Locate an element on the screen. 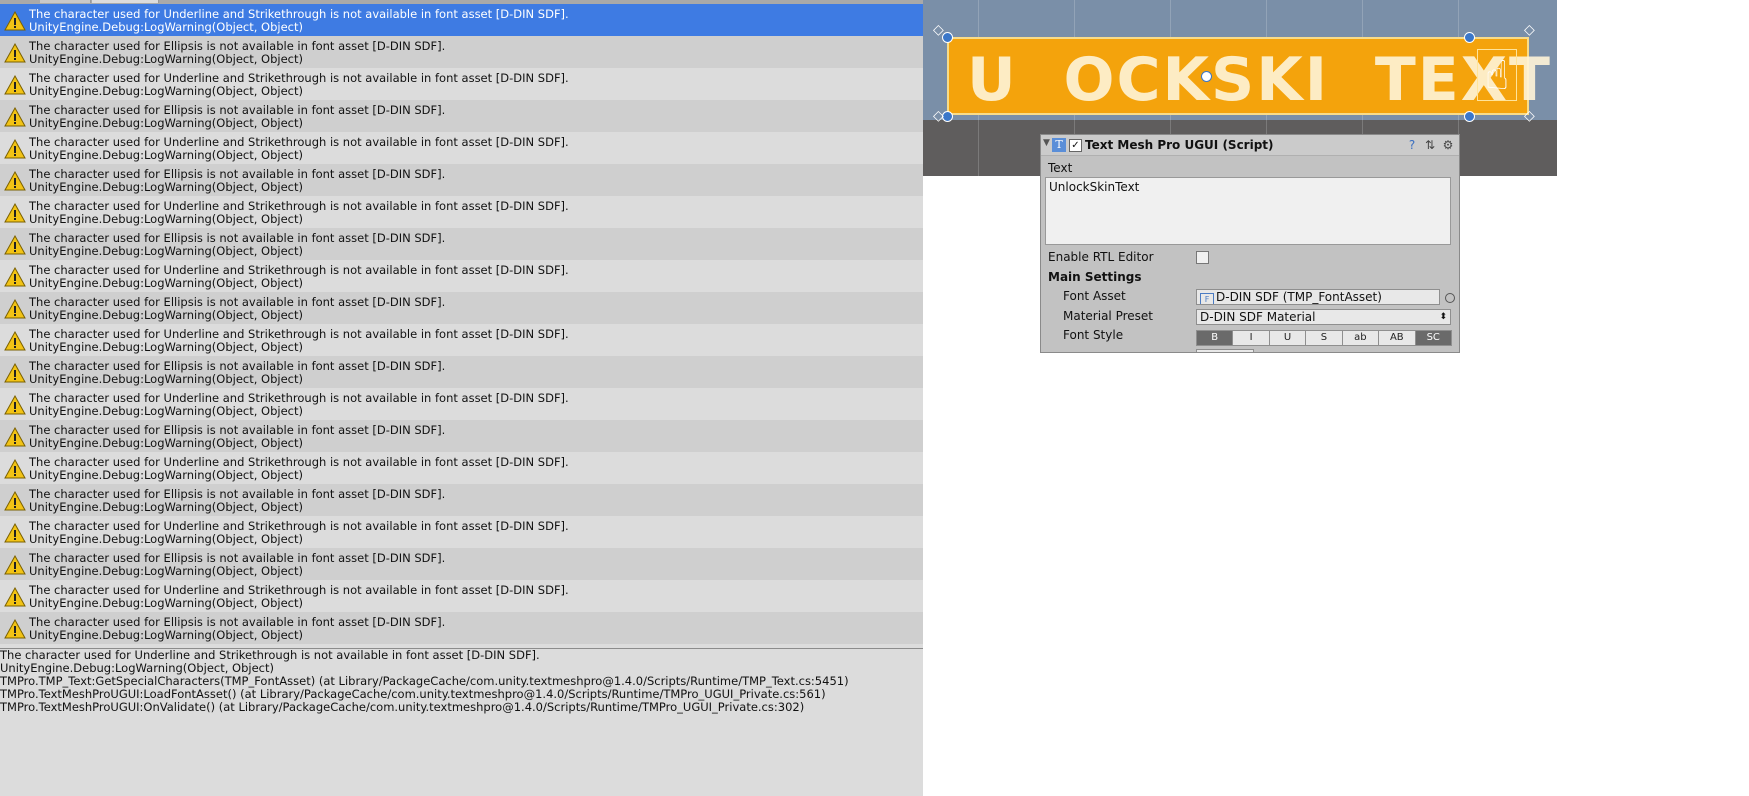 Image resolution: width=1749 pixels, height=796 pixels. object-picker-icon is located at coordinates (1450, 298).